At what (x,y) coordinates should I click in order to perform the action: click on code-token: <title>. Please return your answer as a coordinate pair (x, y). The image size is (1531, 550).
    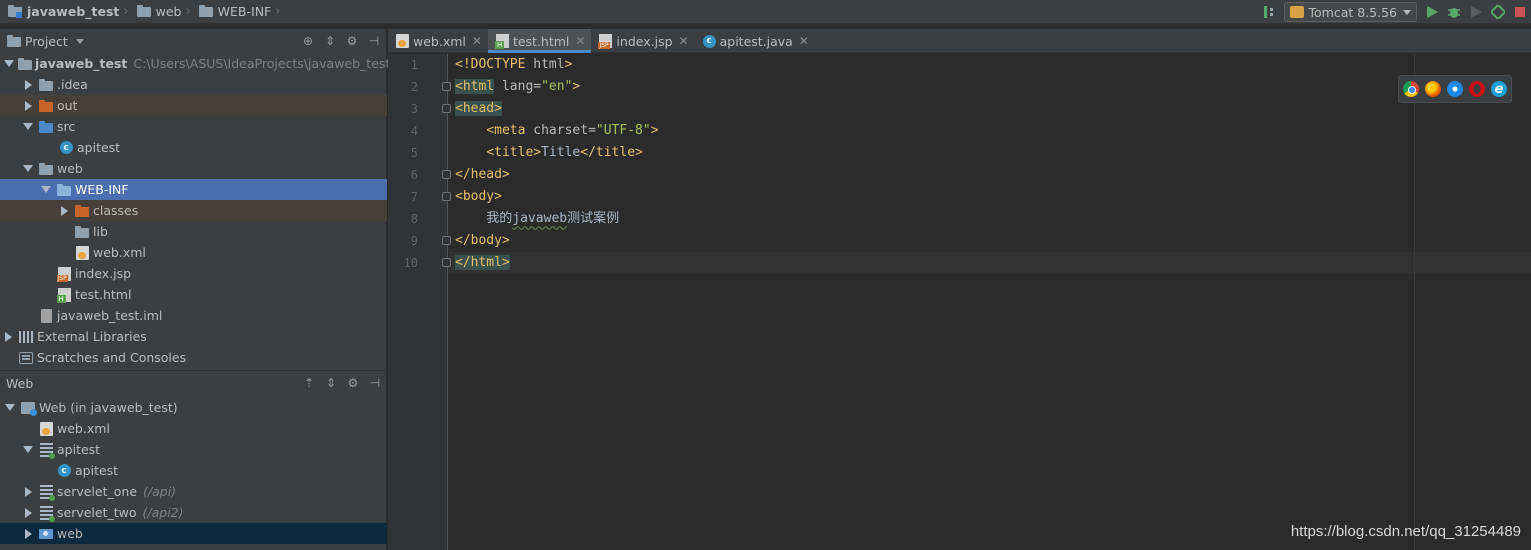
    Looking at the image, I should click on (514, 152).